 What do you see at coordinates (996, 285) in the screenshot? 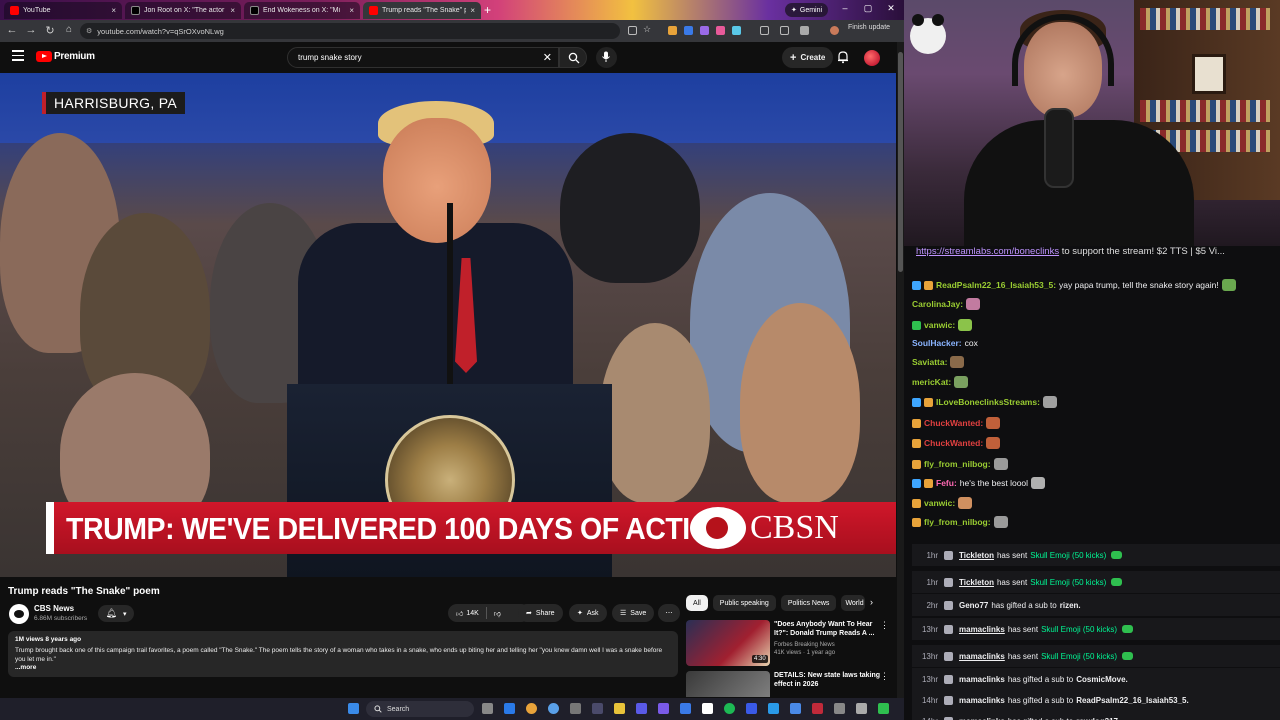
I see `chat-username: ReadPsalm22_16_Isaiah53_5:` at bounding box center [996, 285].